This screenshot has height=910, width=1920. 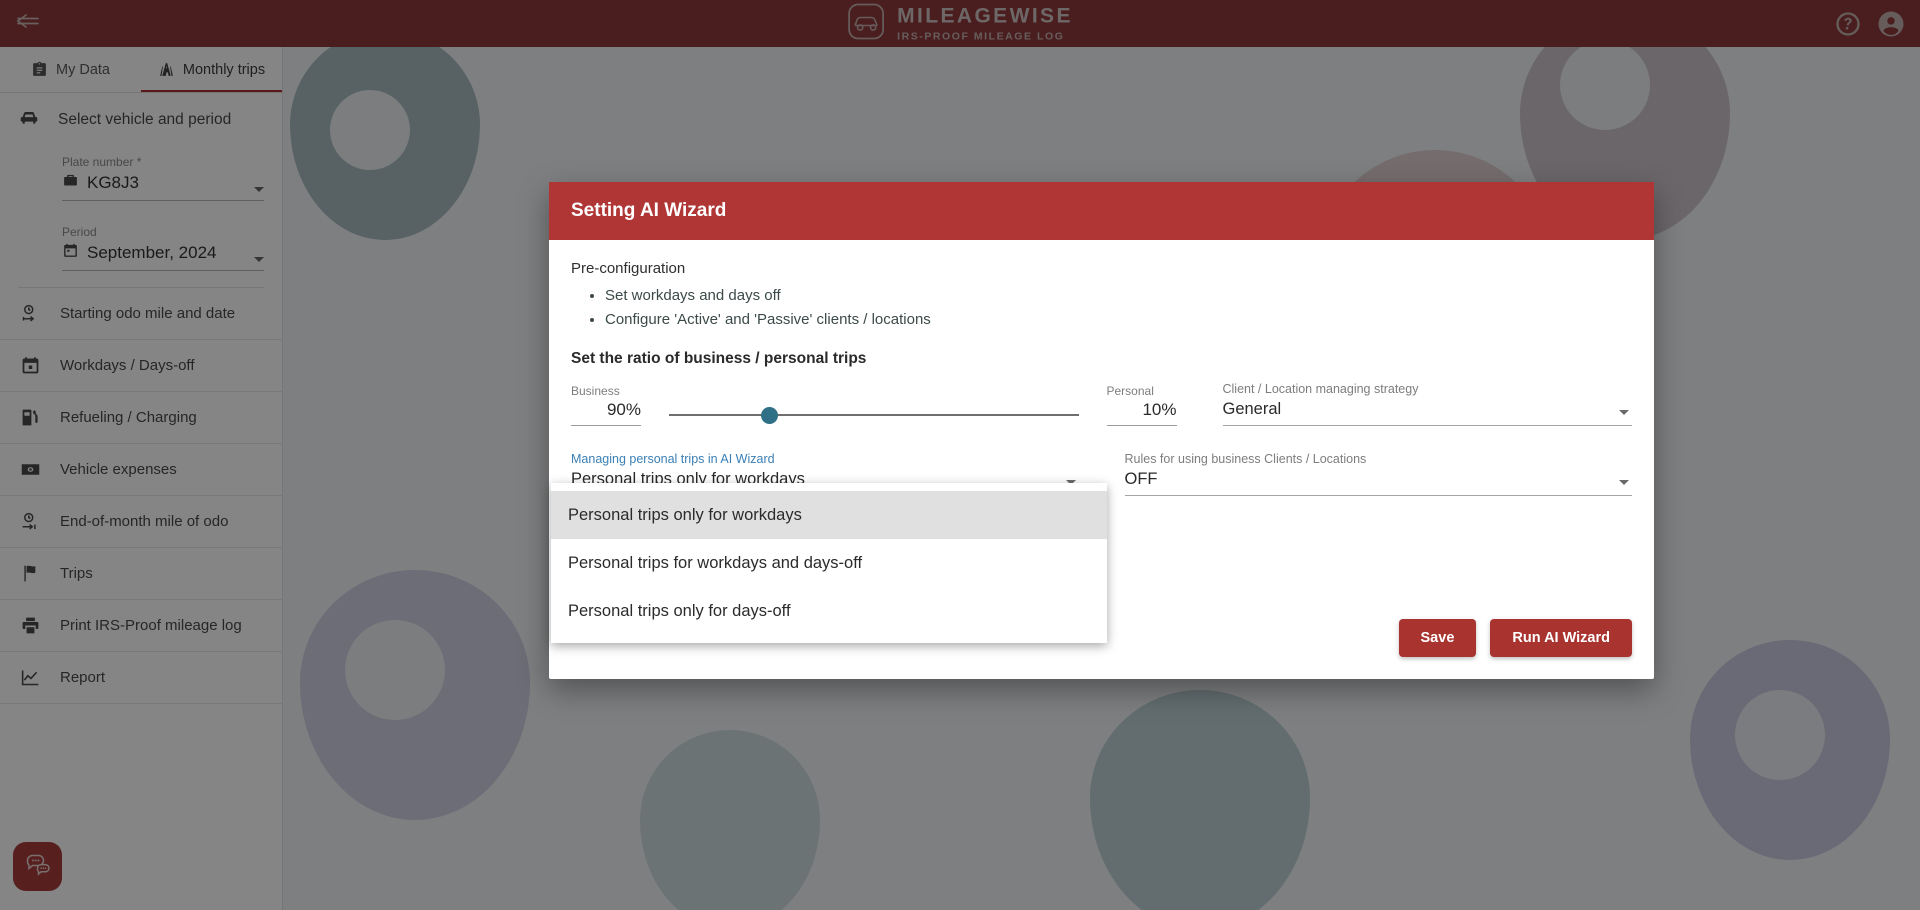 What do you see at coordinates (769, 415) in the screenshot?
I see `slider-thumb` at bounding box center [769, 415].